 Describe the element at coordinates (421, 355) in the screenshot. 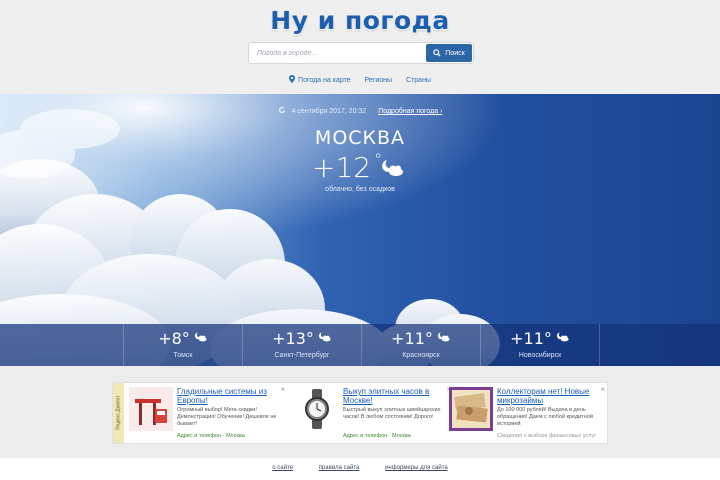

I see `city-name: Красноярск` at that location.